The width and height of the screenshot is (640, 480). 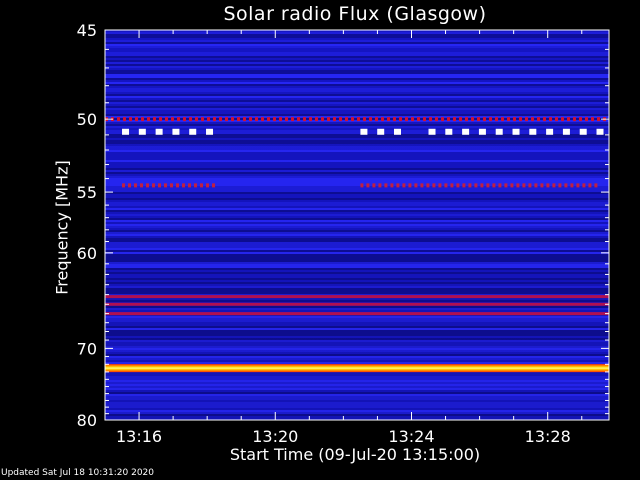 I want to click on x-tick-label: 13:24, so click(x=411, y=436).